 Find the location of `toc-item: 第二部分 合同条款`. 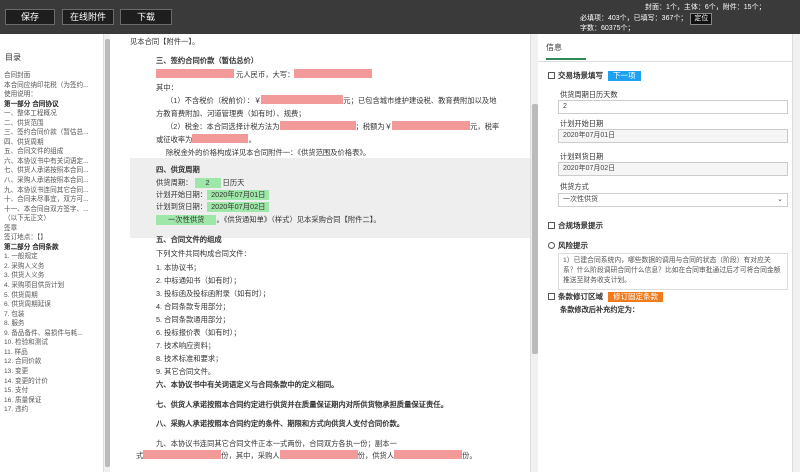

toc-item: 第二部分 合同条款 is located at coordinates (52, 248).